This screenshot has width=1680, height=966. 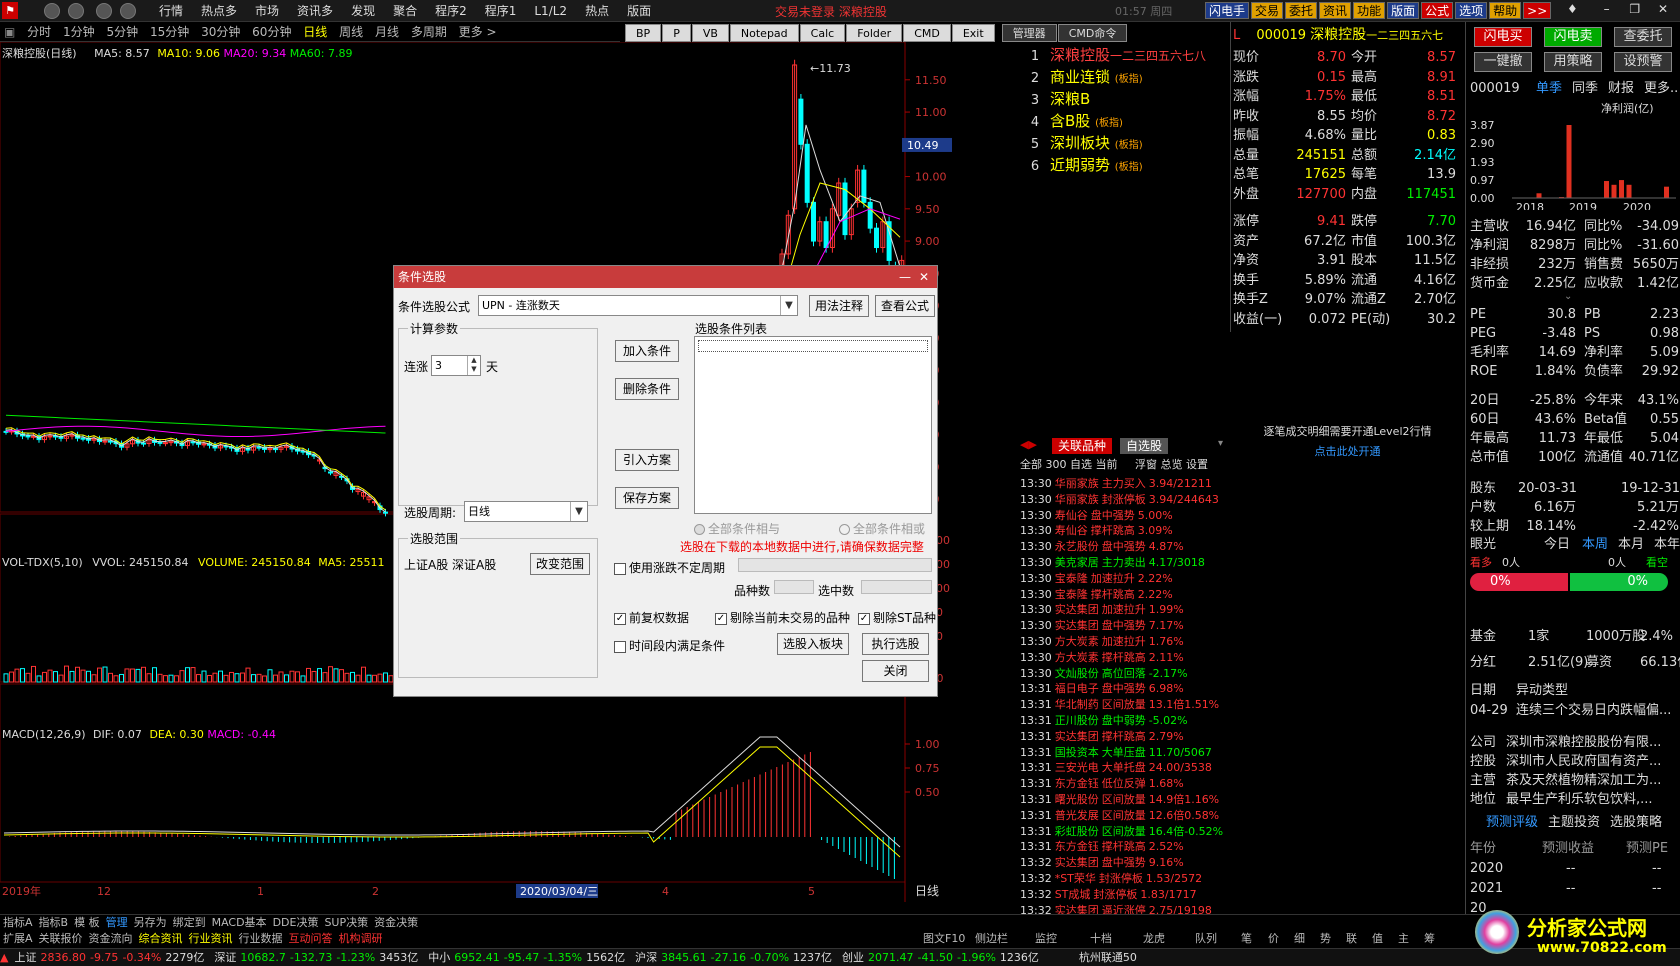 What do you see at coordinates (1347, 451) in the screenshot?
I see `level2-link: 点击此处开通` at bounding box center [1347, 451].